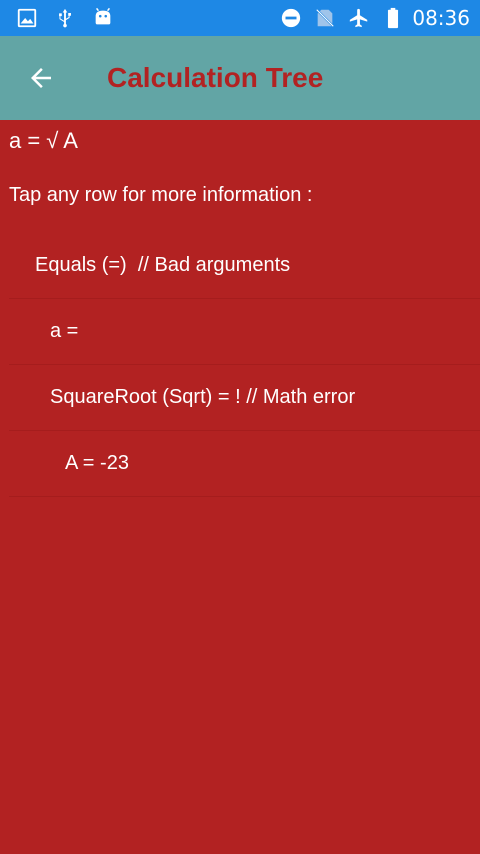  I want to click on tree-row: A = -23, so click(244, 464).